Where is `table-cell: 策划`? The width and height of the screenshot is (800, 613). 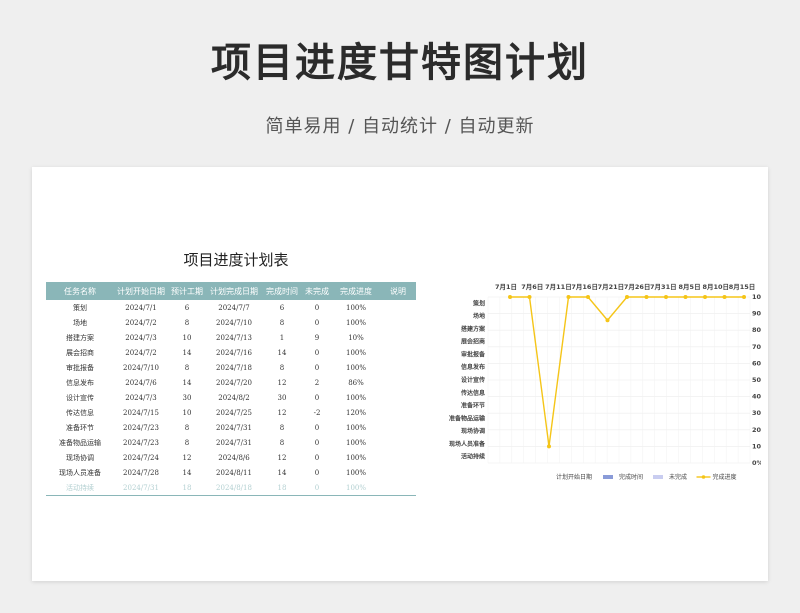 table-cell: 策划 is located at coordinates (80, 307).